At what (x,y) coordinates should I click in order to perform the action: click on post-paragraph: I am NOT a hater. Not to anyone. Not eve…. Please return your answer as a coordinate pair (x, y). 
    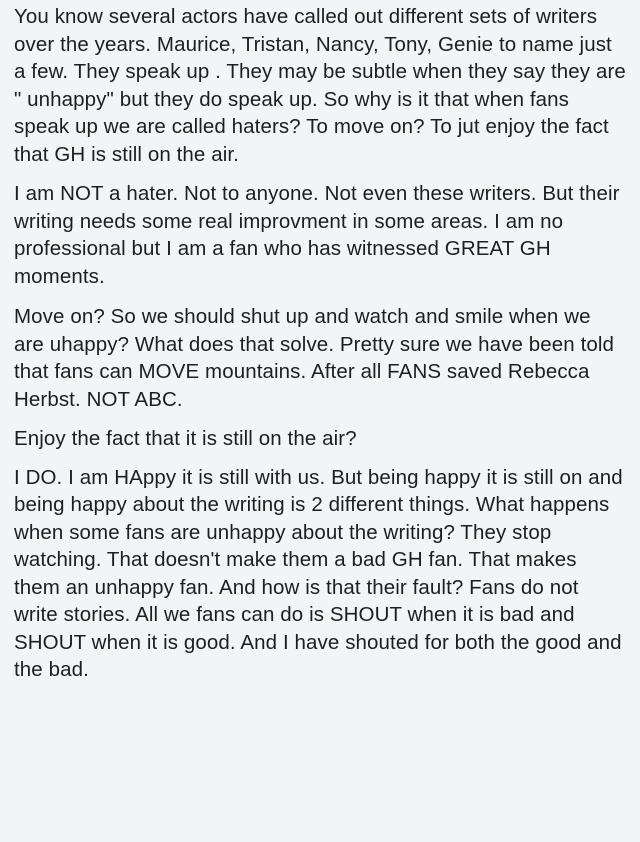
    Looking at the image, I should click on (317, 235).